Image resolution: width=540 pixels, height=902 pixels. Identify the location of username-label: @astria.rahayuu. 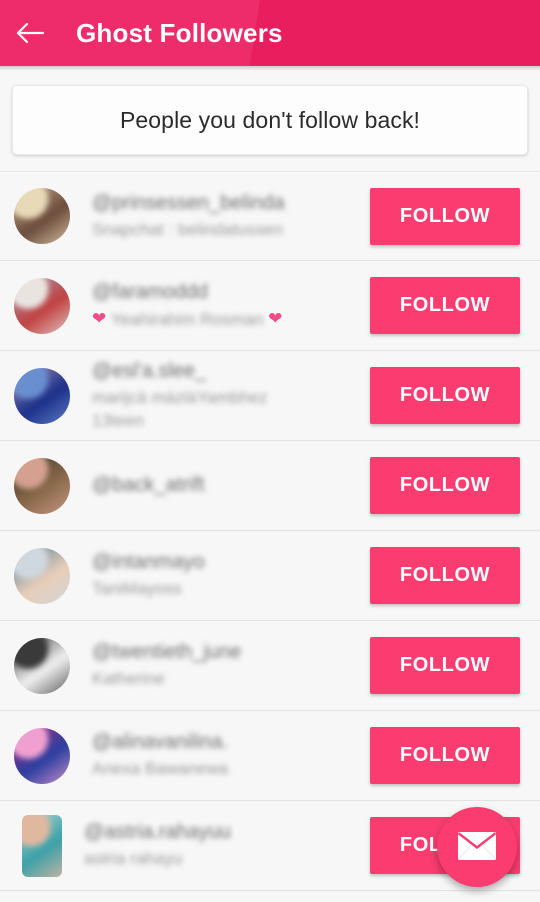
(158, 832).